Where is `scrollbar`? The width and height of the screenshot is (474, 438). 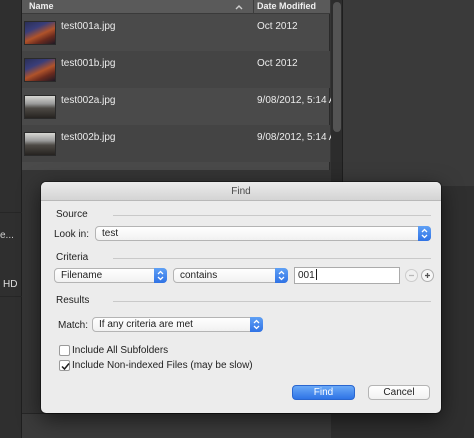 scrollbar is located at coordinates (337, 93).